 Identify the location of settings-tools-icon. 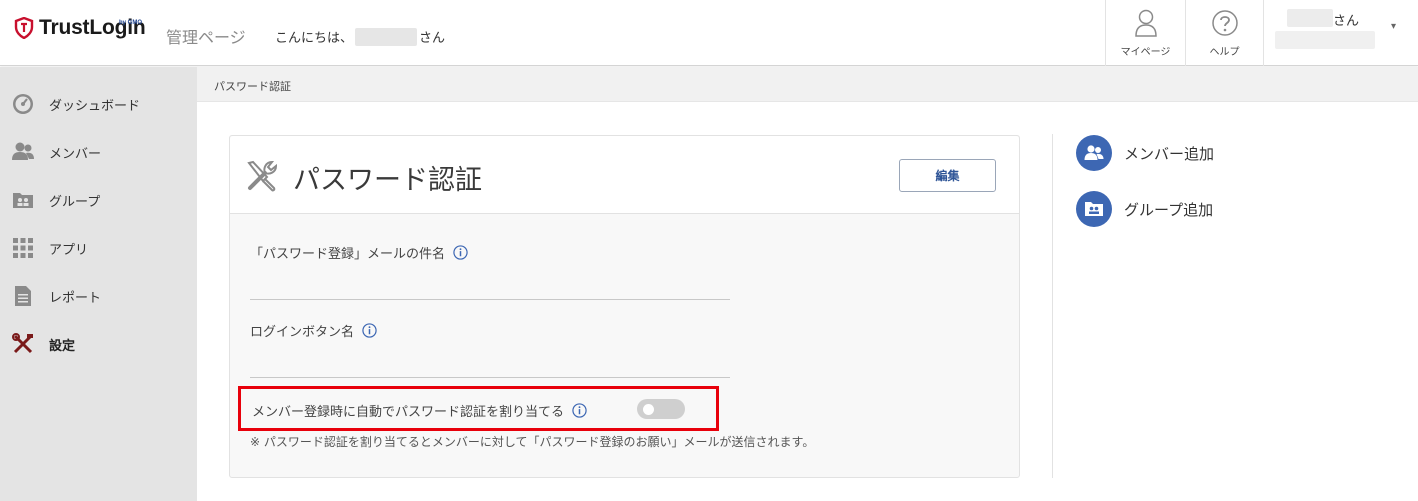
(22, 343).